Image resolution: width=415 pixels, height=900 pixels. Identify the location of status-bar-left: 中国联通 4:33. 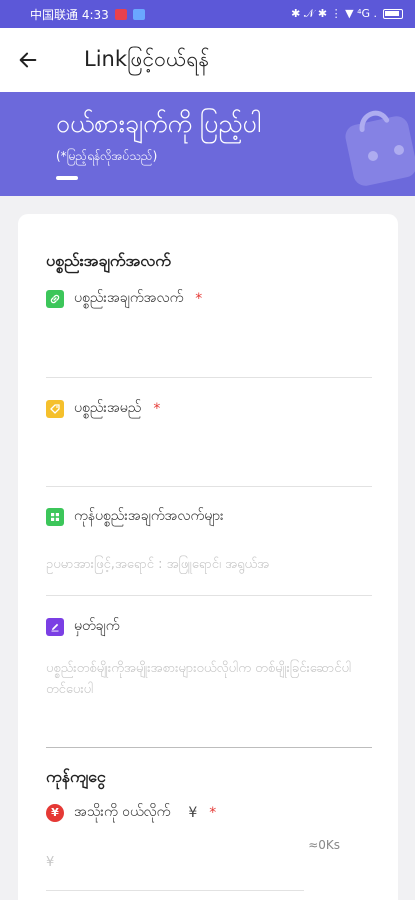
(87, 14).